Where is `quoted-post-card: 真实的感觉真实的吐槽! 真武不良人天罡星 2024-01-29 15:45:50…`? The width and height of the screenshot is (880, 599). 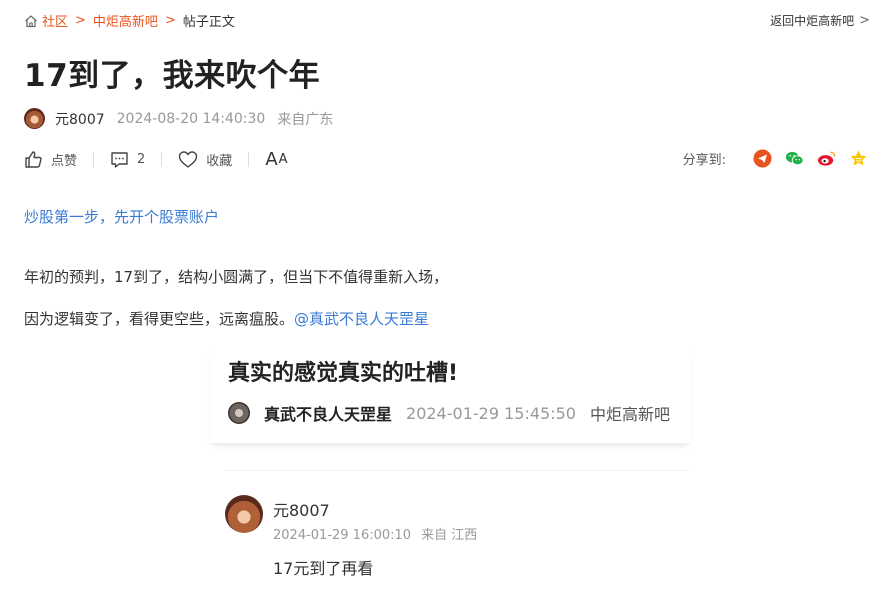 quoted-post-card: 真实的感觉真实的吐槽! 真武不良人天罡星 2024-01-29 15:45:50… is located at coordinates (450, 394).